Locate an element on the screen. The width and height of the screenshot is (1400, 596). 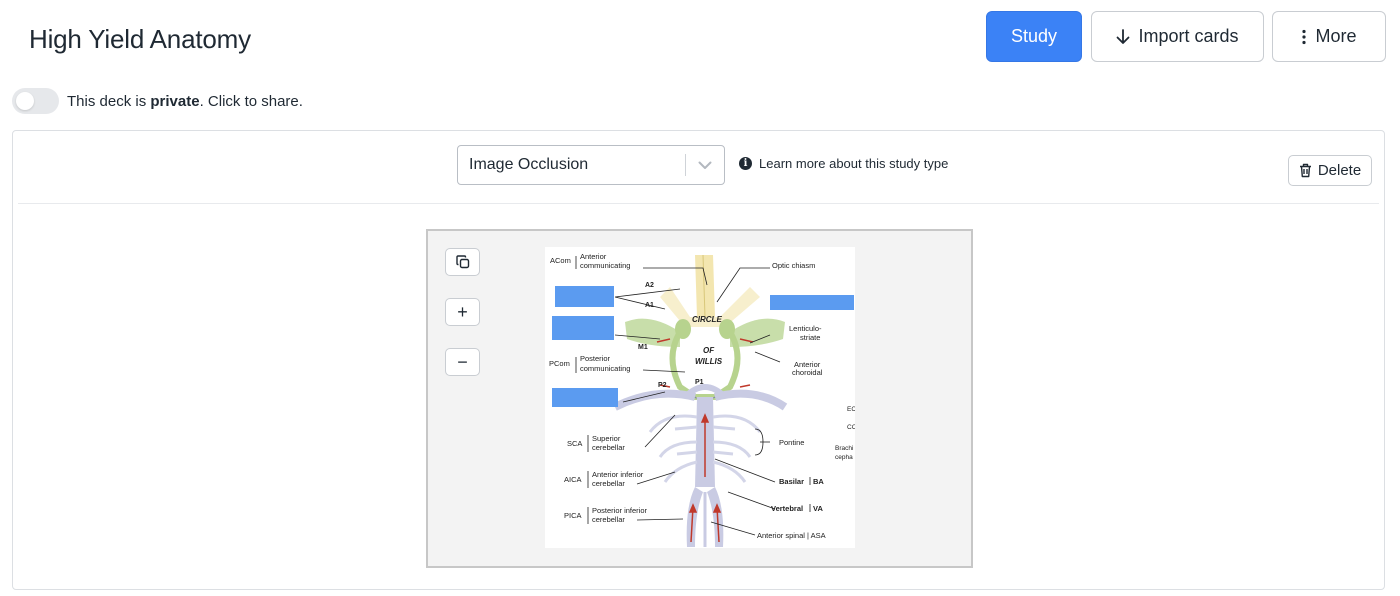
va-label: VA is located at coordinates (818, 508).